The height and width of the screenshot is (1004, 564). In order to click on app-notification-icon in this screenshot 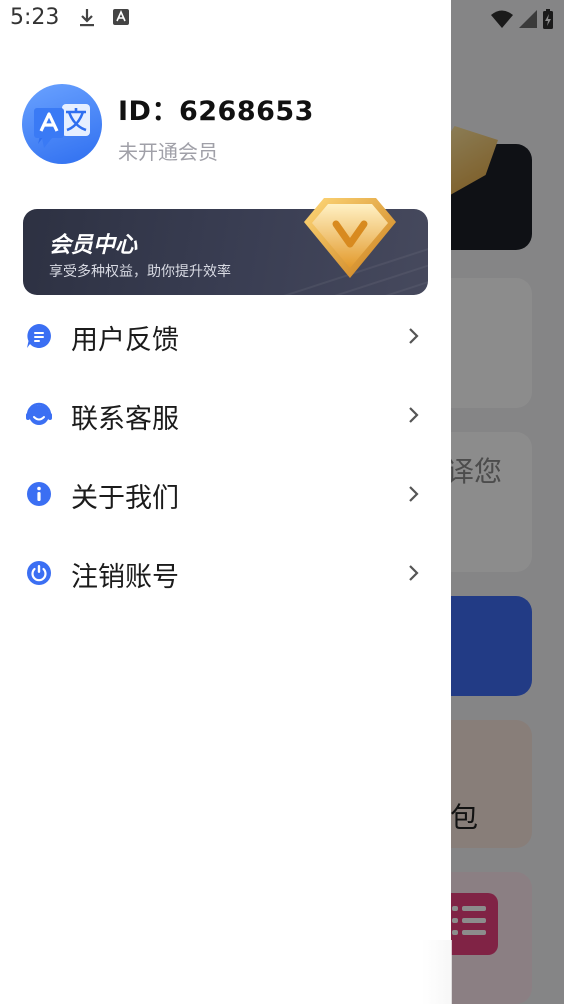, I will do `click(121, 17)`.